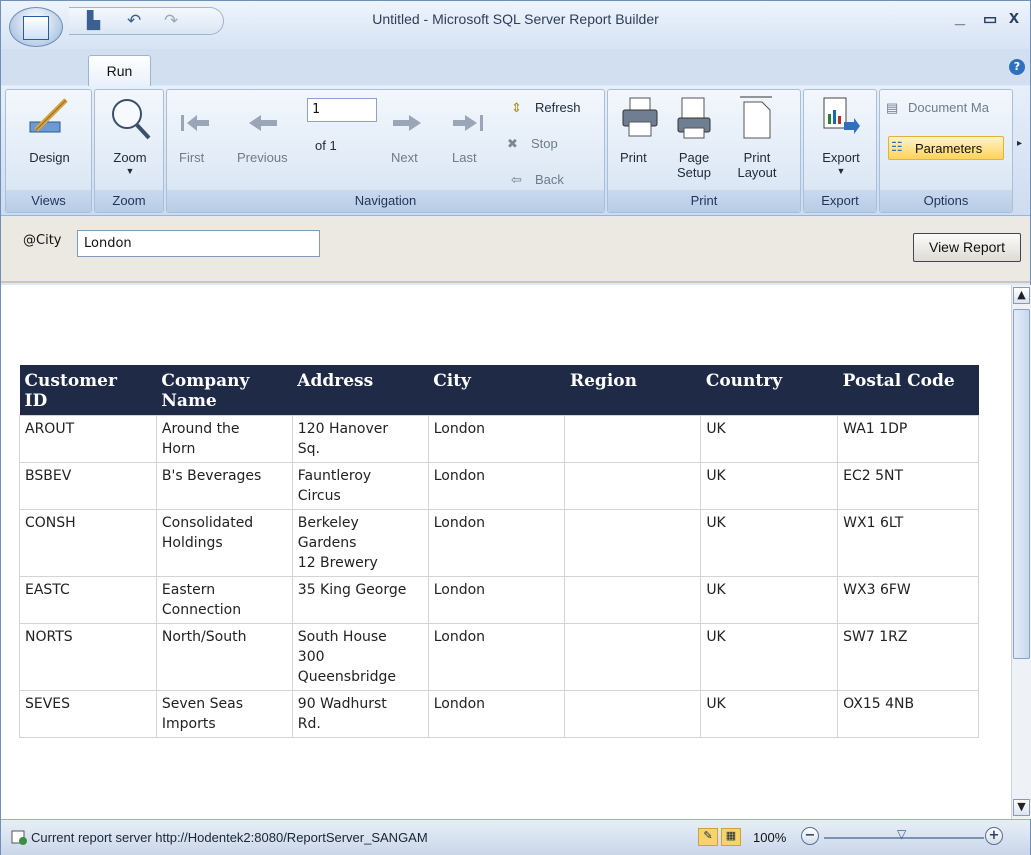  What do you see at coordinates (1017, 67) in the screenshot?
I see `help-icon: ?` at bounding box center [1017, 67].